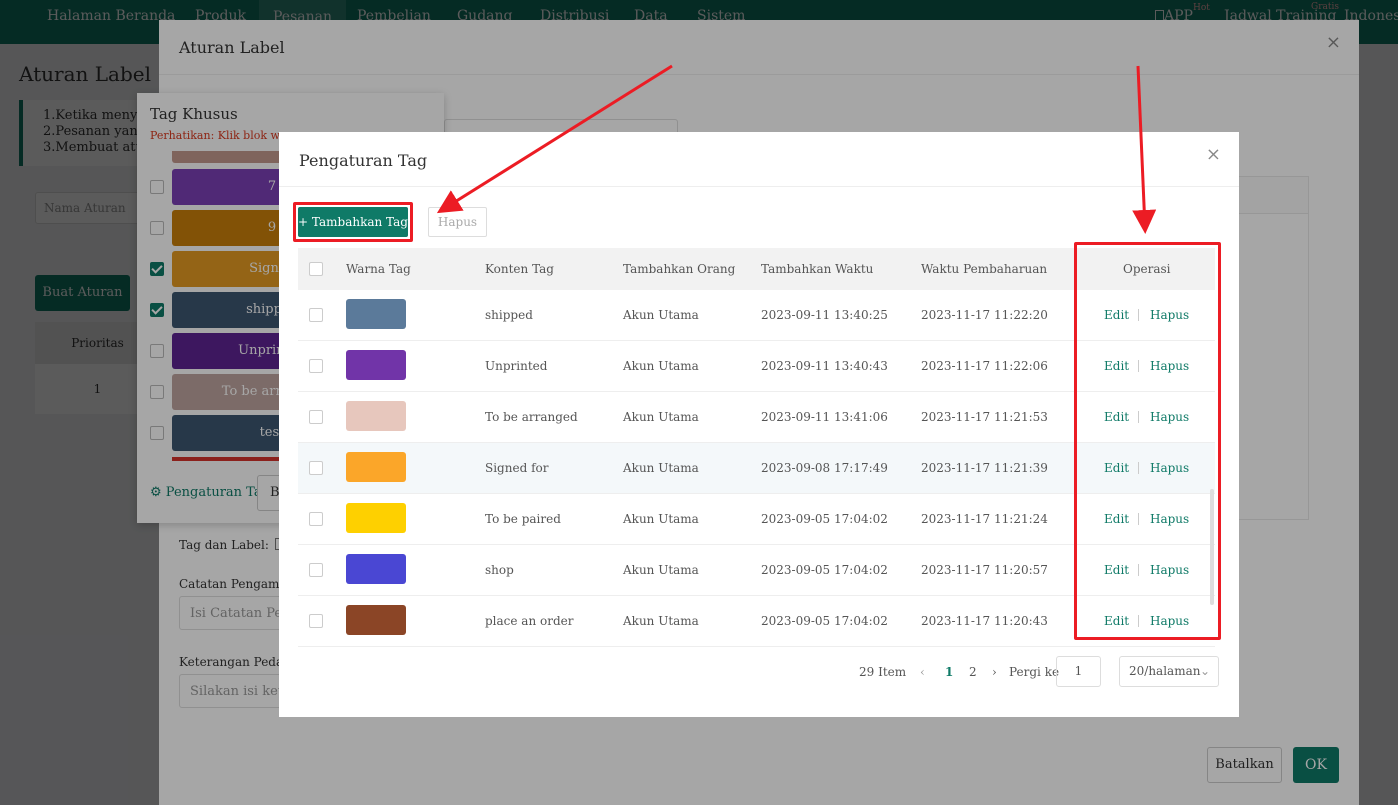 The image size is (1398, 805). What do you see at coordinates (984, 269) in the screenshot?
I see `column-header: Waktu Pembaharuan` at bounding box center [984, 269].